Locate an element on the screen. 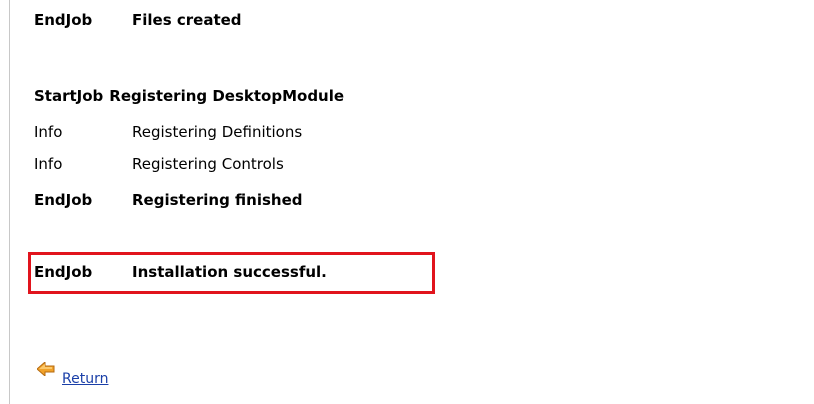 Image resolution: width=814 pixels, height=404 pixels. log-row-info-controls: Info Registering Controls is located at coordinates (159, 164).